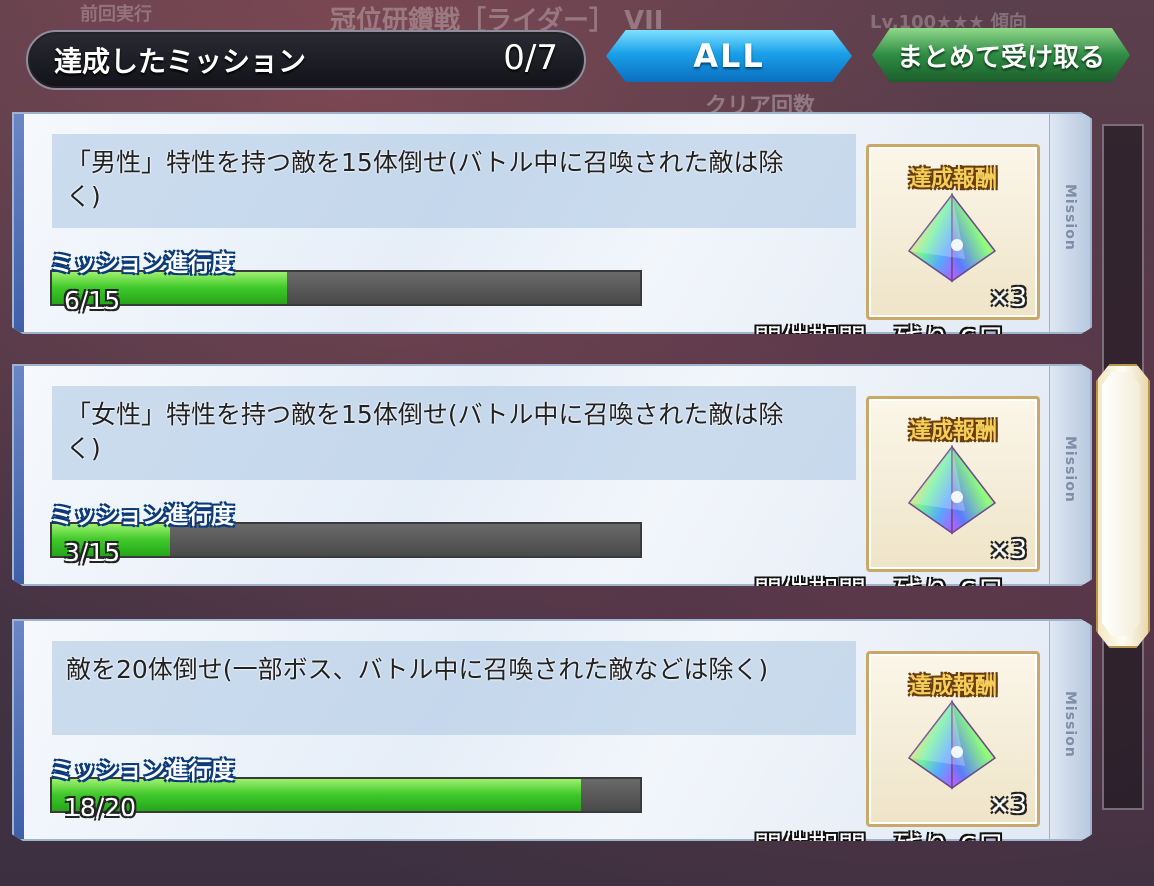  I want to click on collect-all-label: まとめて受け取る, so click(1000, 57).